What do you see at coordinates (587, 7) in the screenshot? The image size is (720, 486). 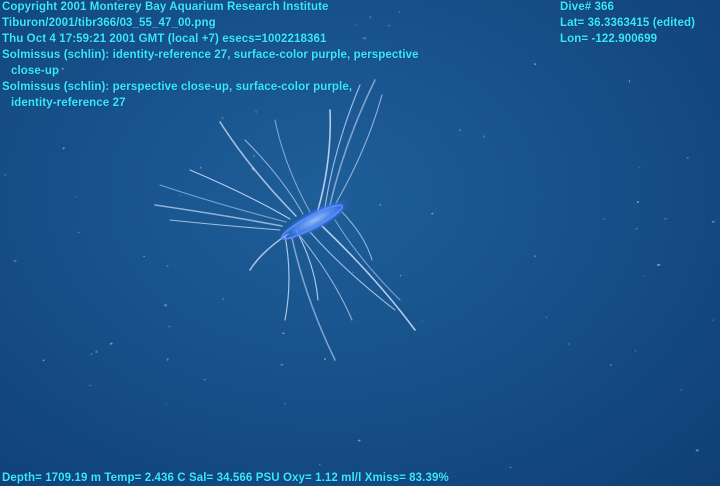 I see `dive-number-text: Dive# 366` at bounding box center [587, 7].